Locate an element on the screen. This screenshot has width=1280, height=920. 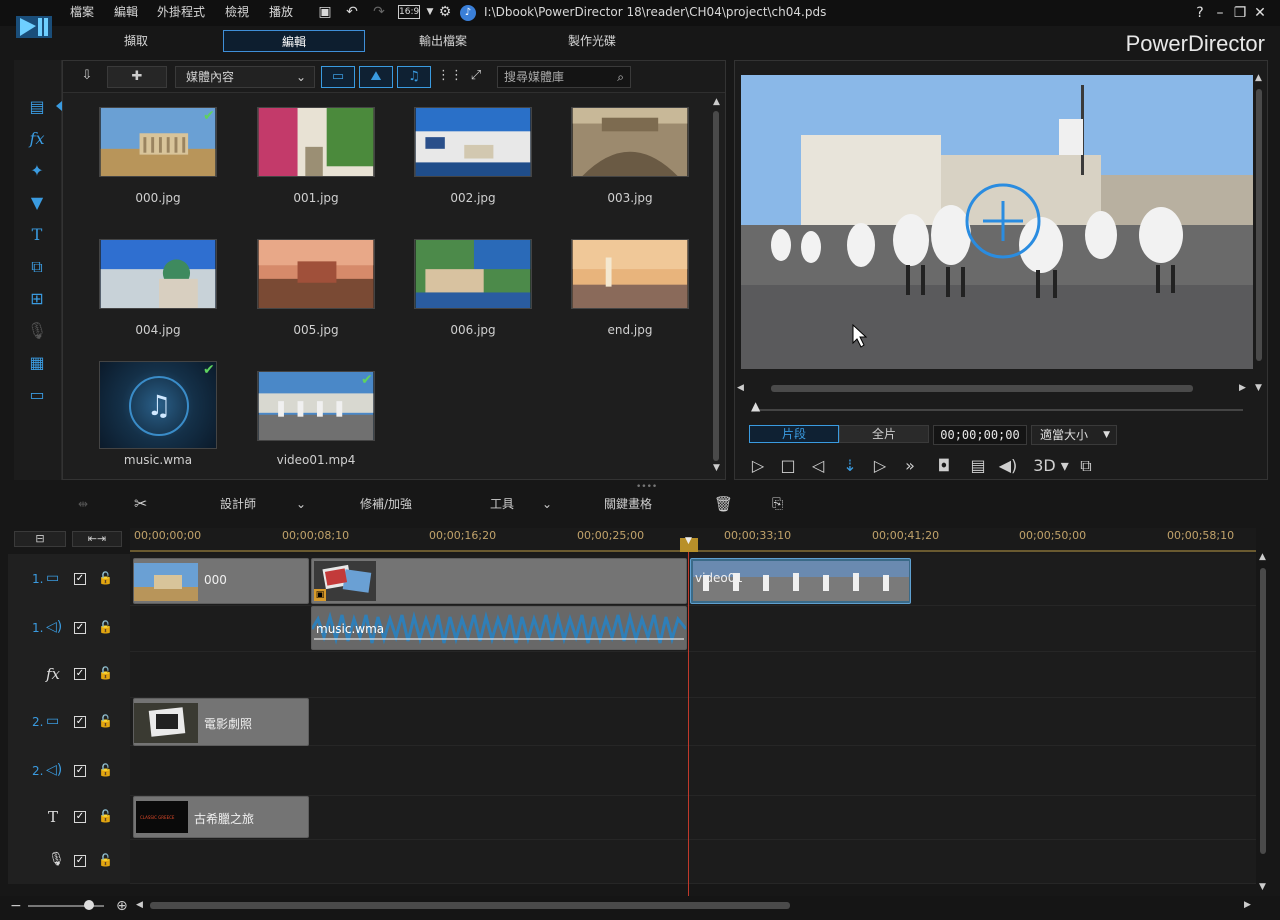
preview-scroll-left-icon: ◀ is located at coordinates (740, 388).